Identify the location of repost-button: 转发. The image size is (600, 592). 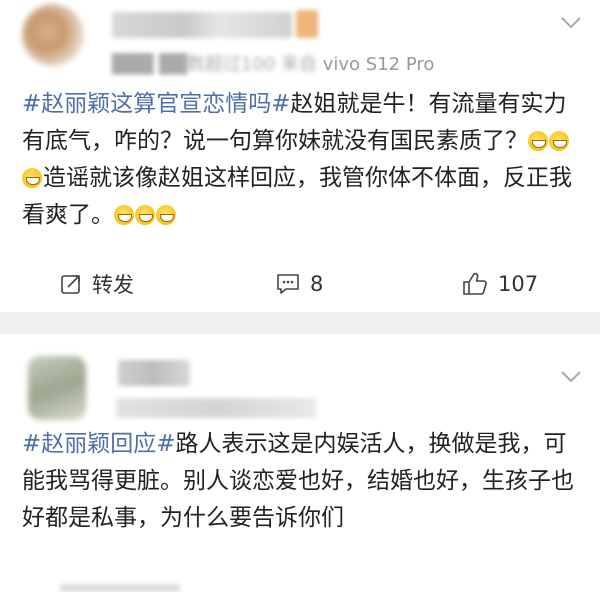
(97, 284).